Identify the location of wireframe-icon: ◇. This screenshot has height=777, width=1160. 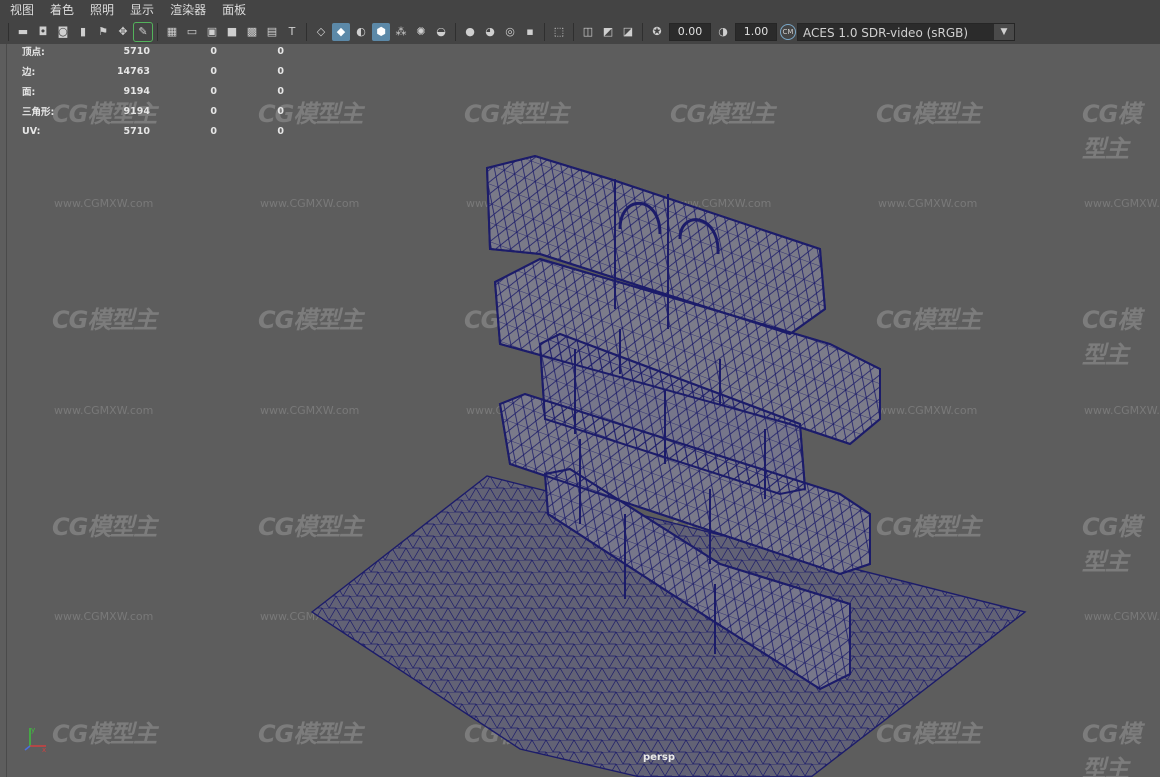
(321, 32).